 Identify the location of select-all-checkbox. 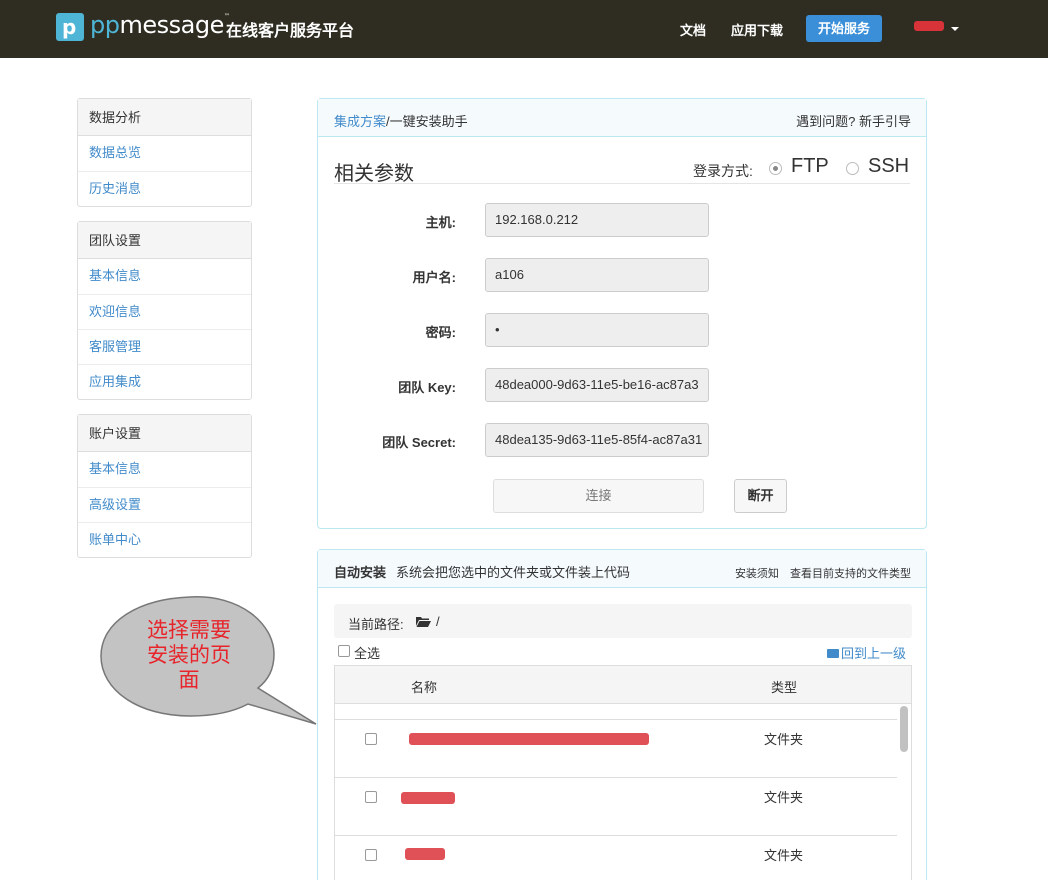
(344, 651).